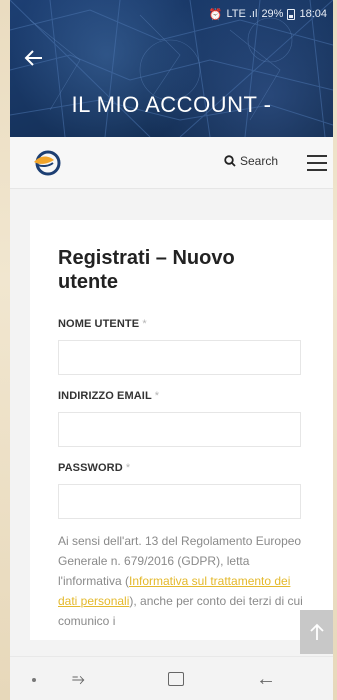 The height and width of the screenshot is (700, 337). What do you see at coordinates (266, 679) in the screenshot?
I see `system-back-icon: ←` at bounding box center [266, 679].